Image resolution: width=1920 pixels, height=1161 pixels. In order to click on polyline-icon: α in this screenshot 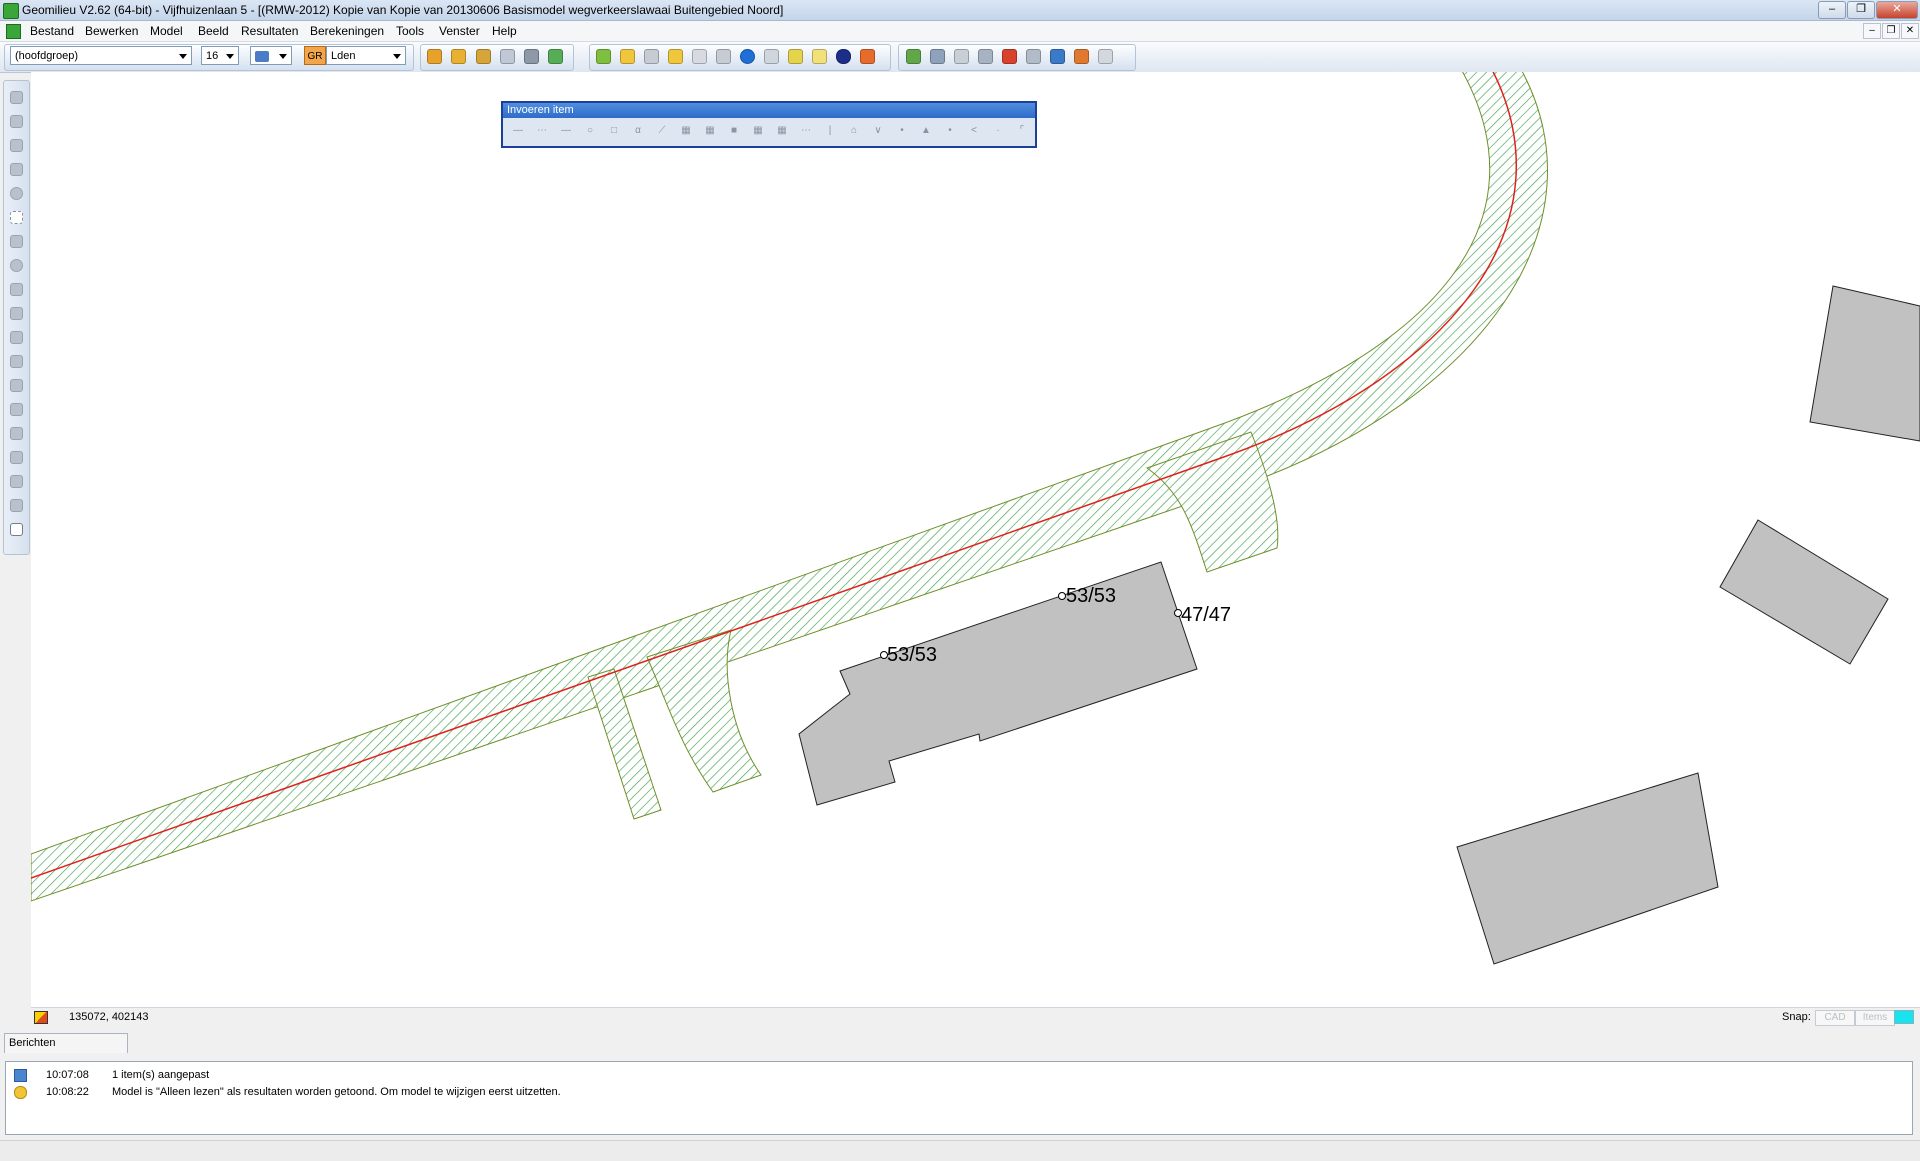, I will do `click(638, 131)`.